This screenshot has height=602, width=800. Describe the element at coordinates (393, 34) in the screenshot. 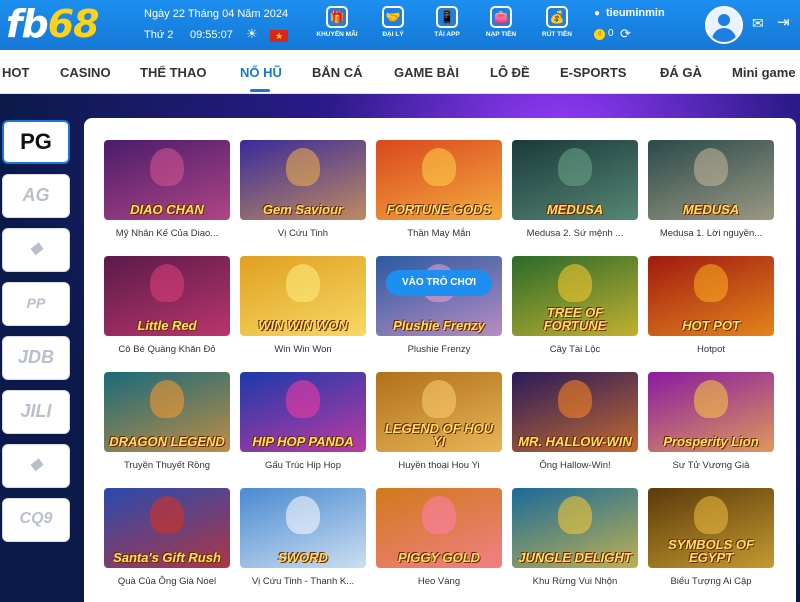

I see `header-button-label: ĐẠI LÝ` at that location.